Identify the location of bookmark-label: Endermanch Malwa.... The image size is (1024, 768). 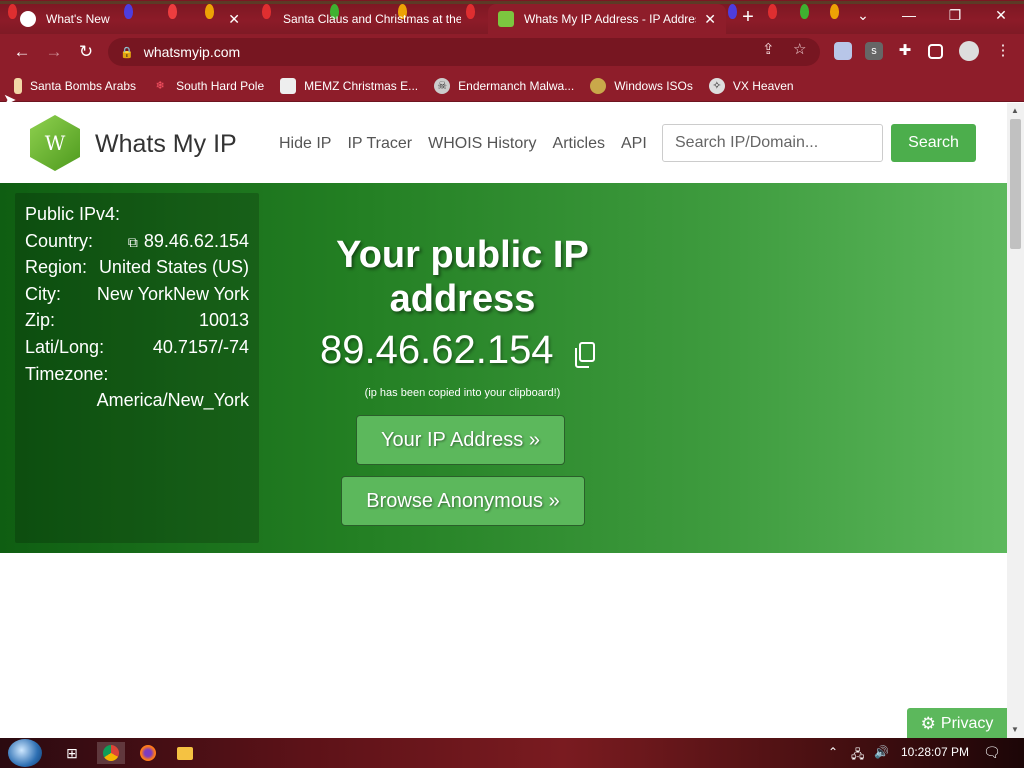
(516, 85).